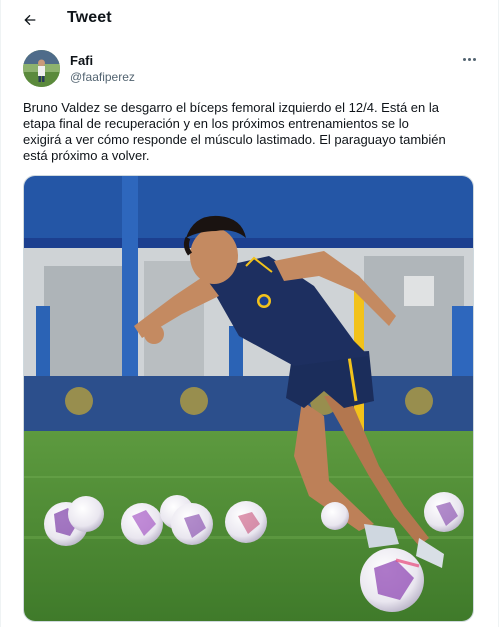 The width and height of the screenshot is (499, 627). Describe the element at coordinates (464, 59) in the screenshot. I see `more-horizontal-icon` at that location.